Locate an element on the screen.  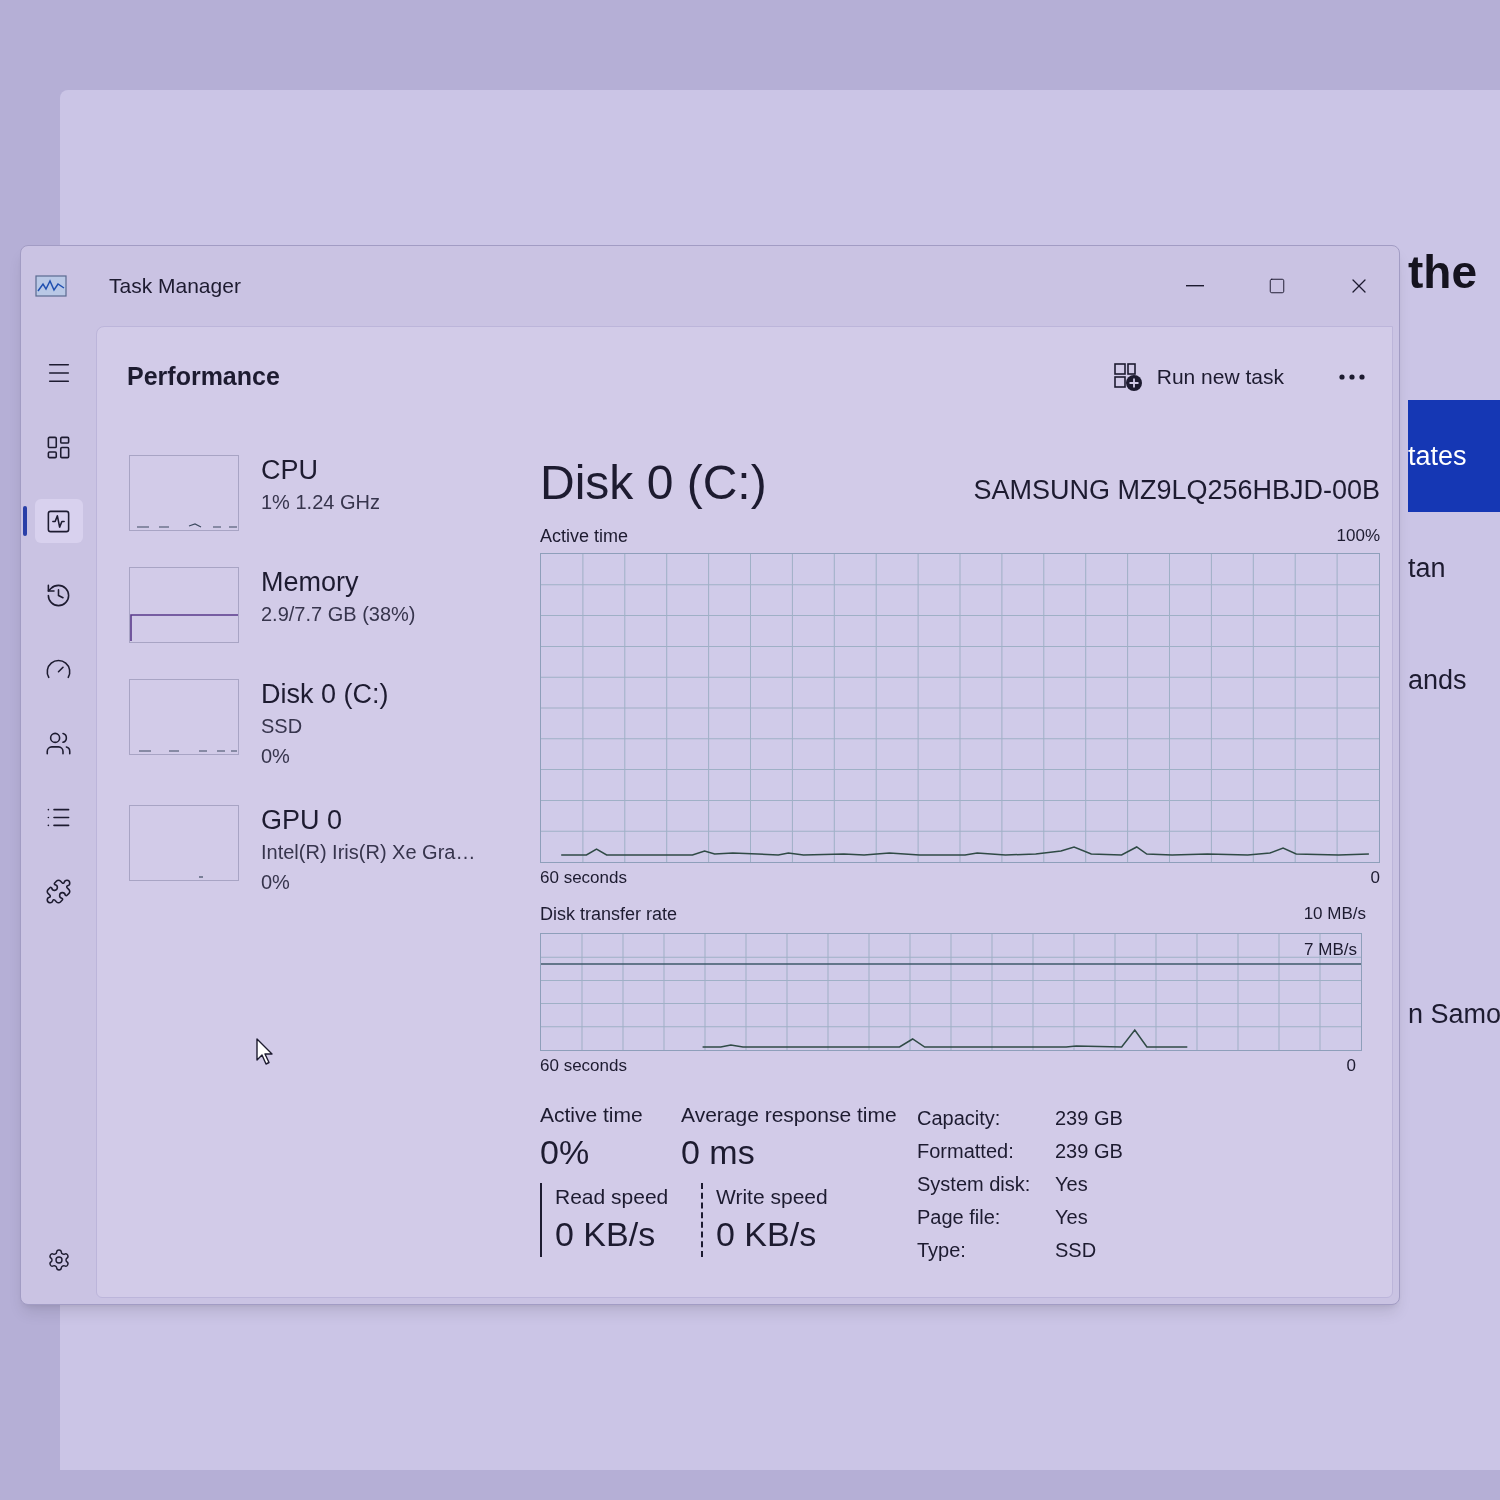
list-row: tan is located at coordinates (1454, 568).